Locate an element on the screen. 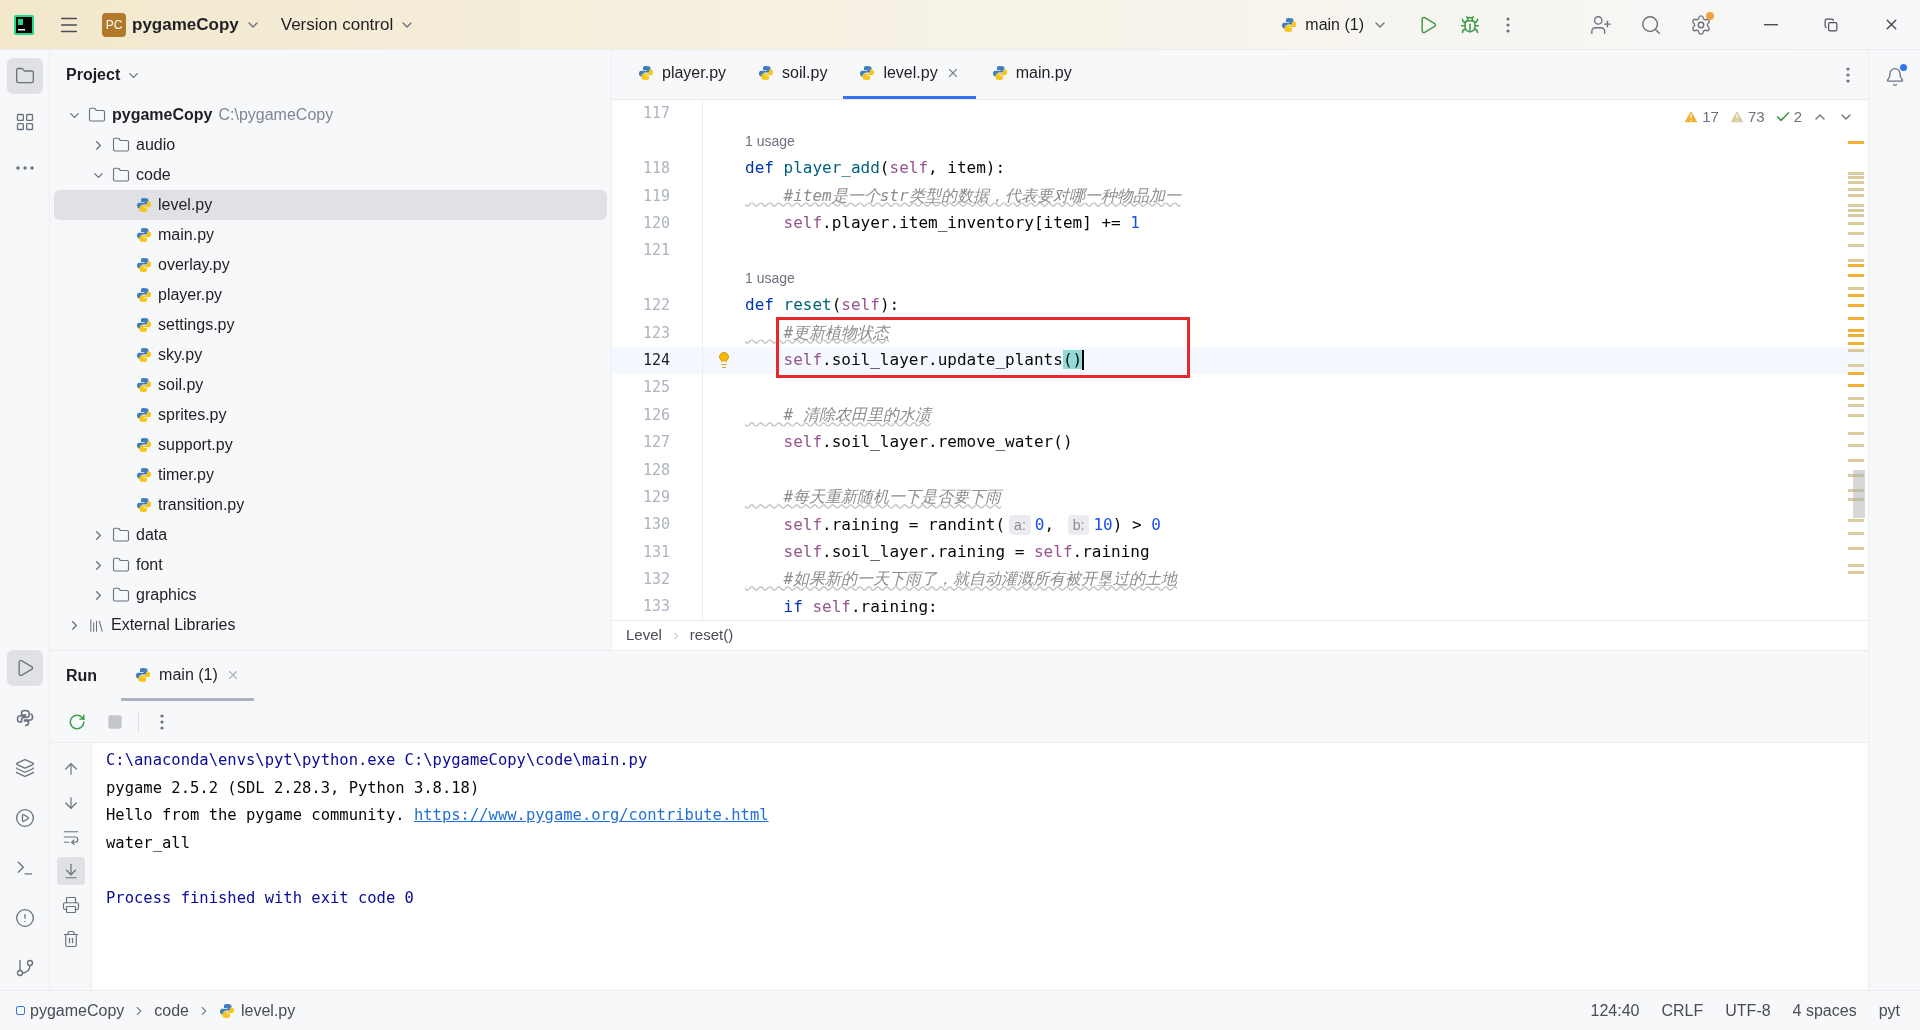 Image resolution: width=1920 pixels, height=1030 pixels. console-link: https://www.pygame.org/contribute.html is located at coordinates (591, 816).